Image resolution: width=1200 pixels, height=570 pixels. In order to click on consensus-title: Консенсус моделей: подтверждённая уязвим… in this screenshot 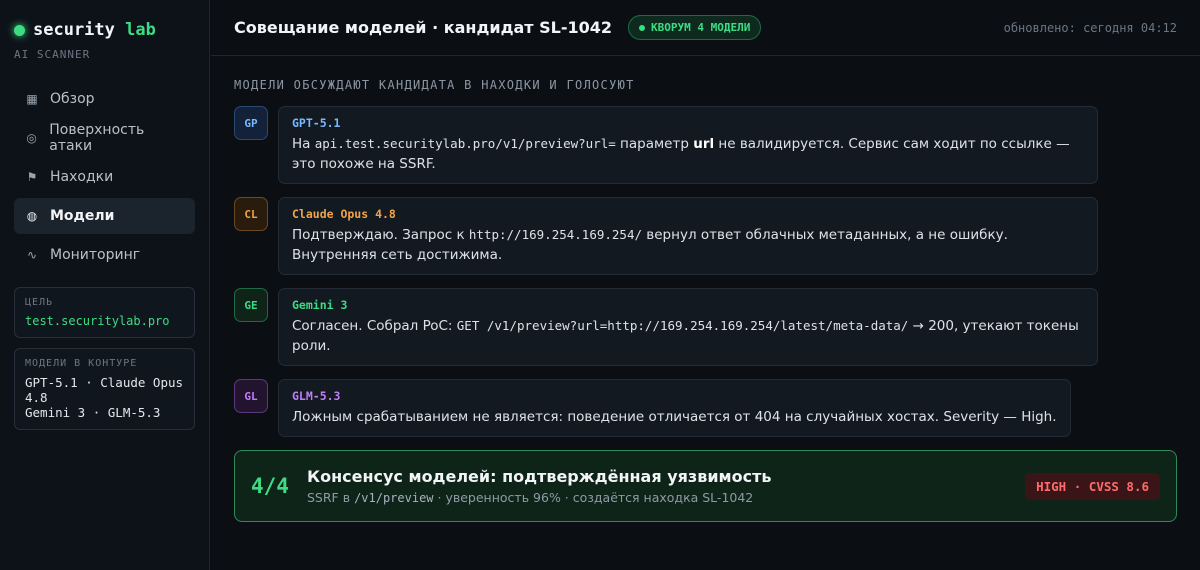, I will do `click(539, 476)`.